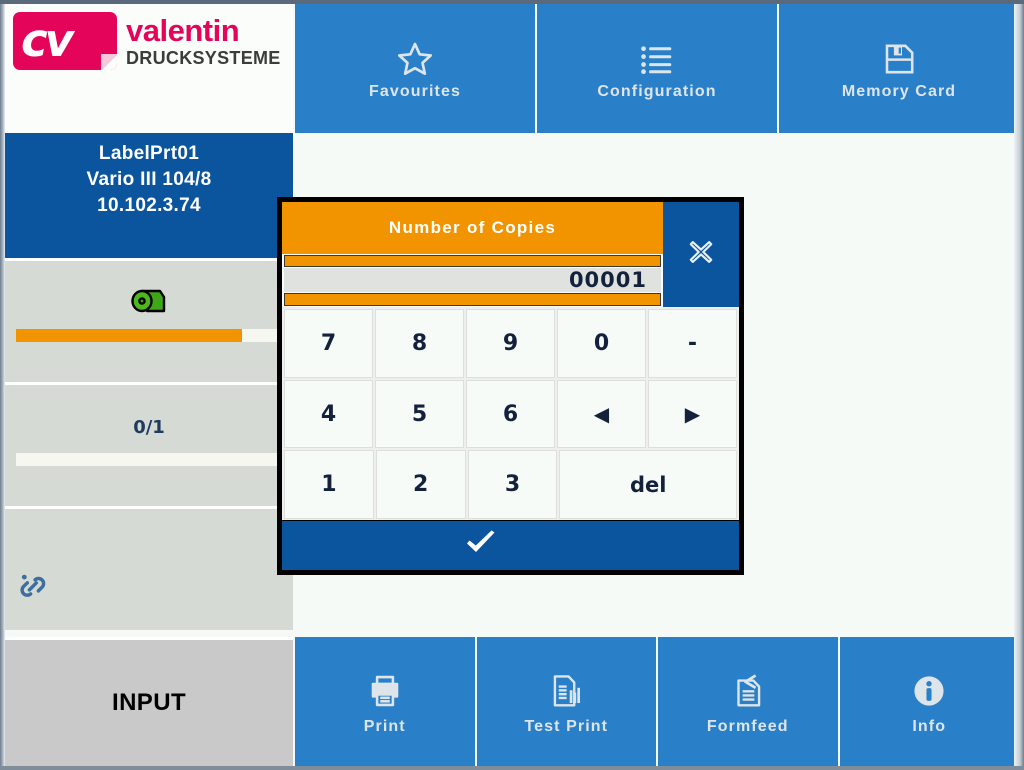  Describe the element at coordinates (419, 414) in the screenshot. I see `keypad-key-digit-5: 5` at that location.